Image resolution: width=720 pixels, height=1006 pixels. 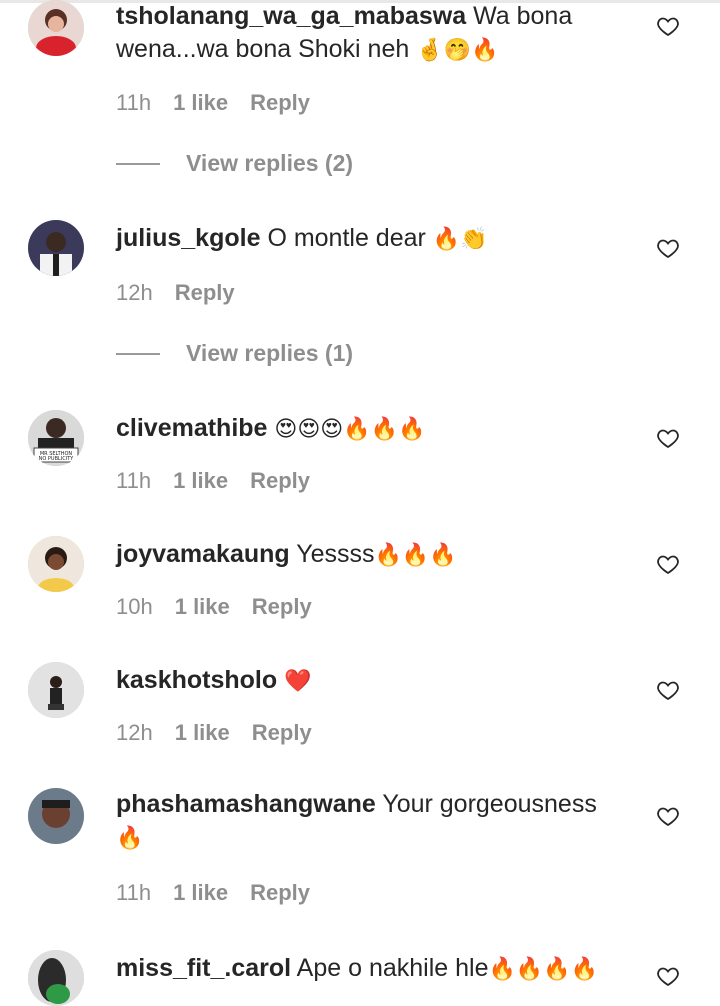 What do you see at coordinates (460, 239) in the screenshot?
I see `comment-emoji: 🔥👏` at bounding box center [460, 239].